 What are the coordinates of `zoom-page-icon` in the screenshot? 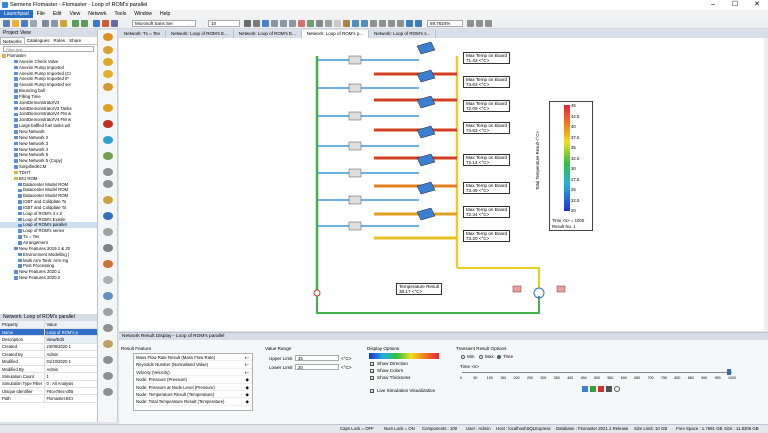 It's located at (479, 23).